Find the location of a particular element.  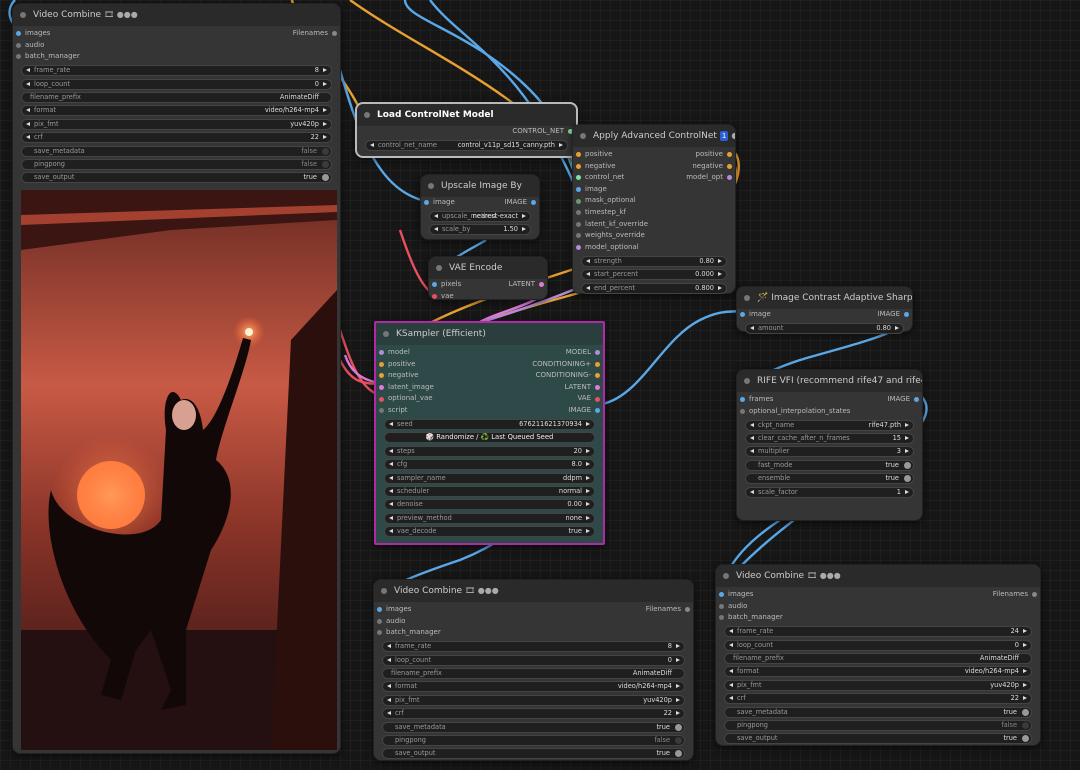

node-title: Load ControlNet Model is located at coordinates (466, 115).